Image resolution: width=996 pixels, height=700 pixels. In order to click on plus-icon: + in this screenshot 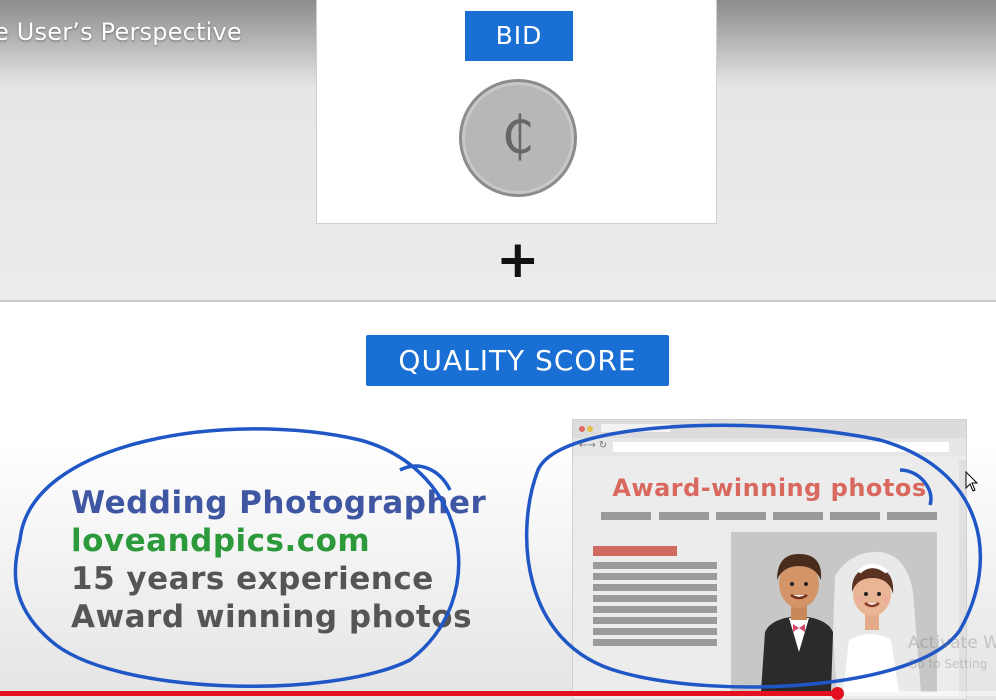, I will do `click(518, 260)`.